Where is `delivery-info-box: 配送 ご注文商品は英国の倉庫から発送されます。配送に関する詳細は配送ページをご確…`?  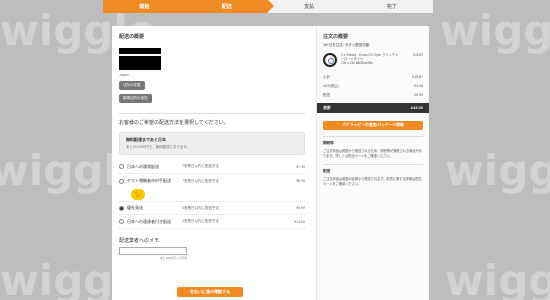
delivery-info-box: 配送 ご注文商品は英国の倉庫から発送されます。配送に関する詳細は配送ページをご確… is located at coordinates (373, 175).